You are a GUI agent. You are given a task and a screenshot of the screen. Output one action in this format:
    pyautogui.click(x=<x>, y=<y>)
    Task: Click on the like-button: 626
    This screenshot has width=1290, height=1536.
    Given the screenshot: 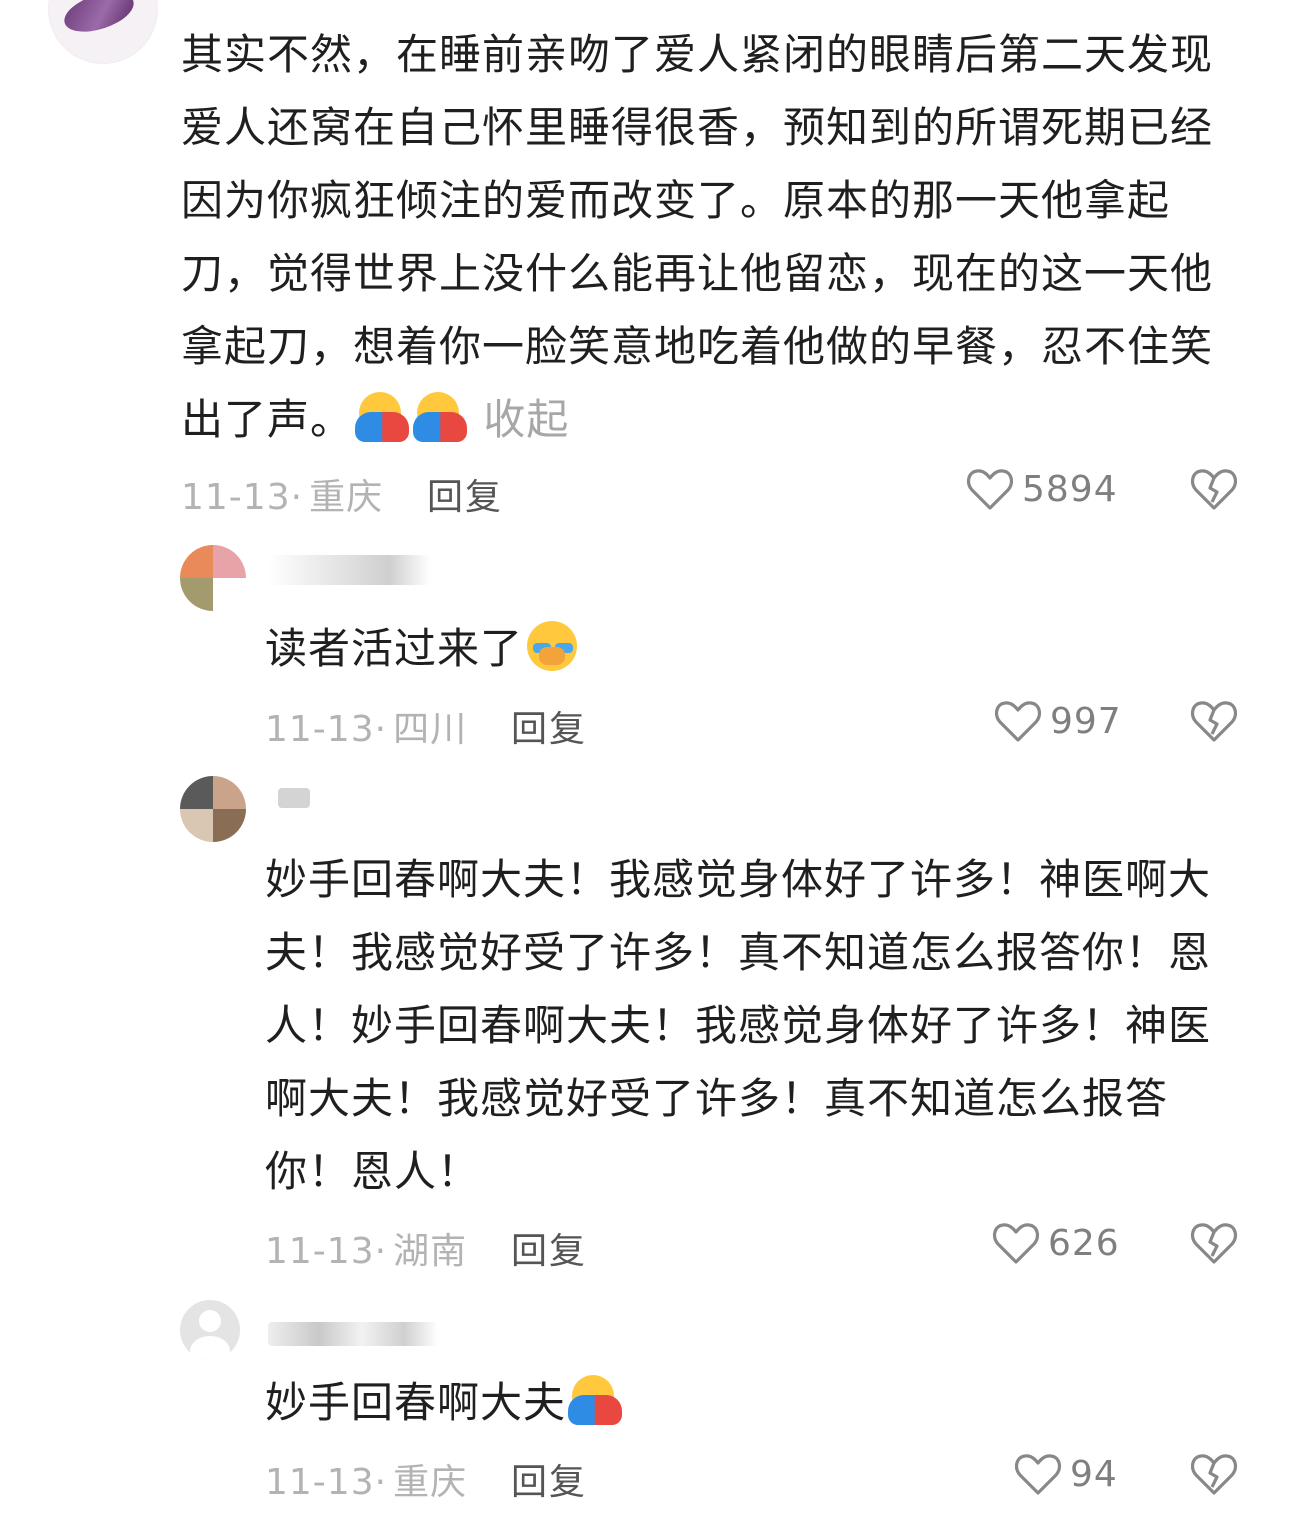 What is the action you would take?
    pyautogui.click(x=1056, y=1243)
    